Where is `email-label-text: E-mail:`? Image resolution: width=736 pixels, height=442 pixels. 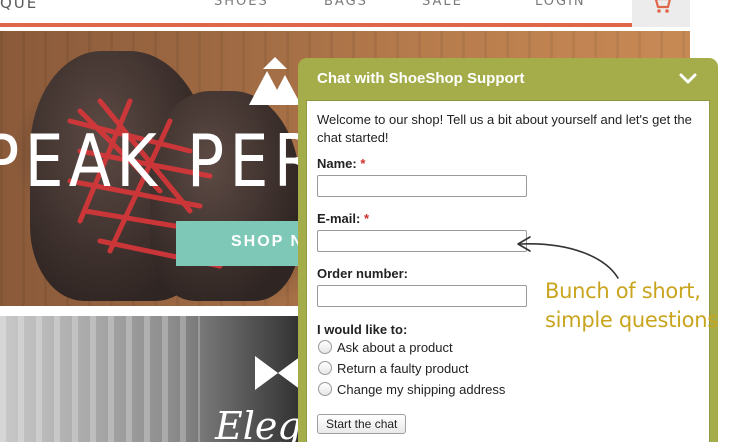
email-label-text: E-mail: is located at coordinates (339, 218).